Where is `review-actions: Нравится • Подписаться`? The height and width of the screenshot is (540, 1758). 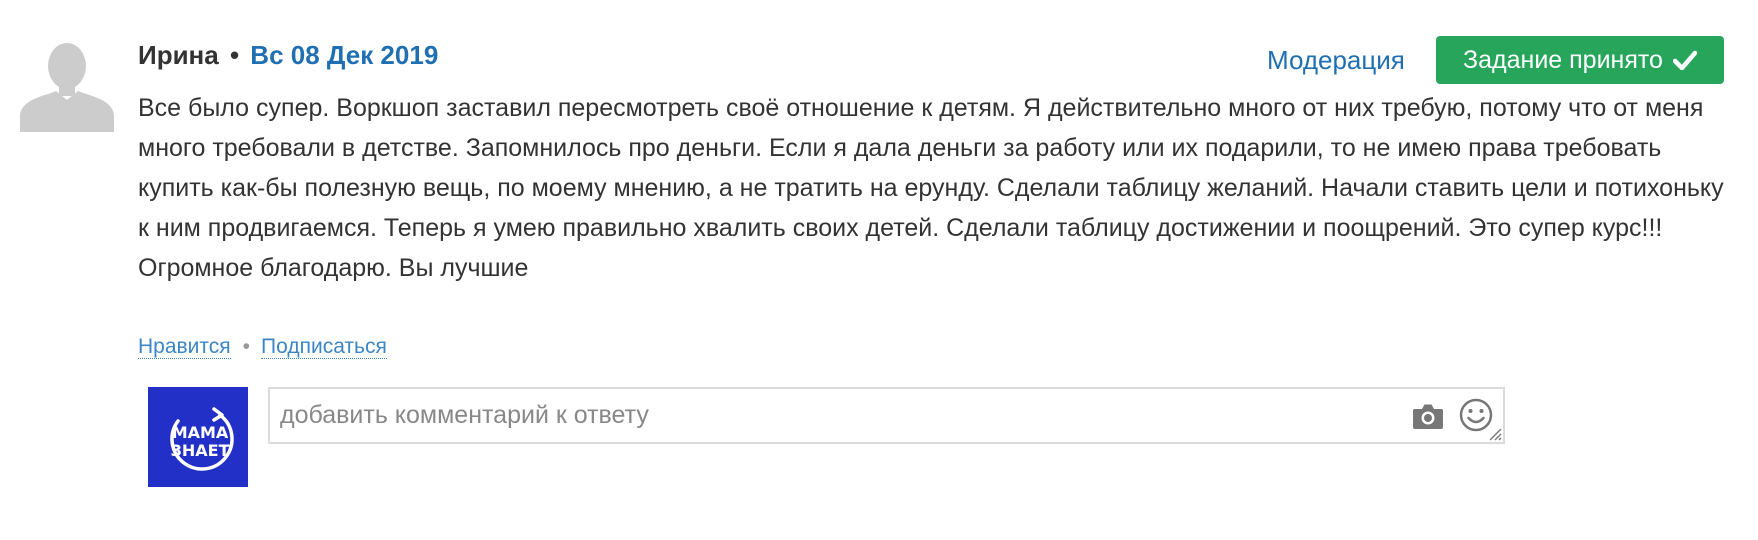
review-actions: Нравится • Подписаться is located at coordinates (262, 347).